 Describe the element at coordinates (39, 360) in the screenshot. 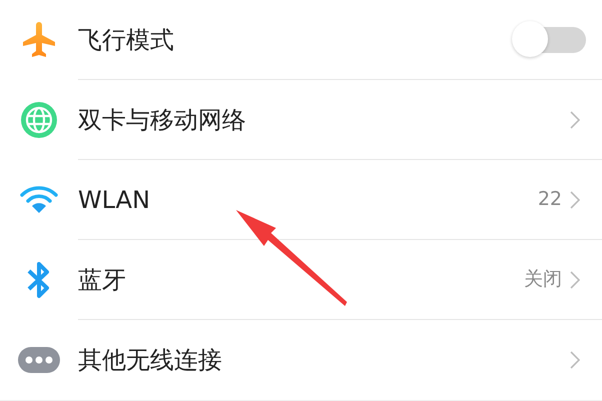

I see `more-icon` at that location.